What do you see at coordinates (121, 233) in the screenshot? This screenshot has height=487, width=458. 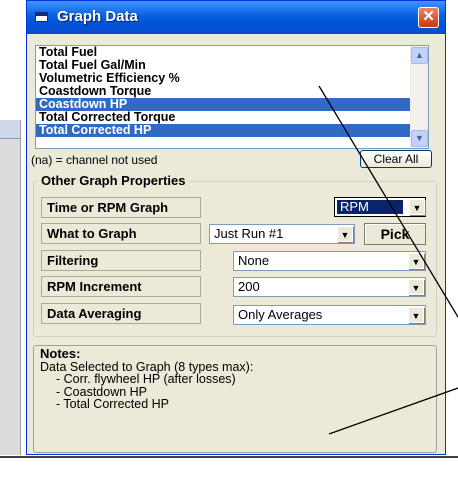 I see `what-to-graph-label: What to Graph` at bounding box center [121, 233].